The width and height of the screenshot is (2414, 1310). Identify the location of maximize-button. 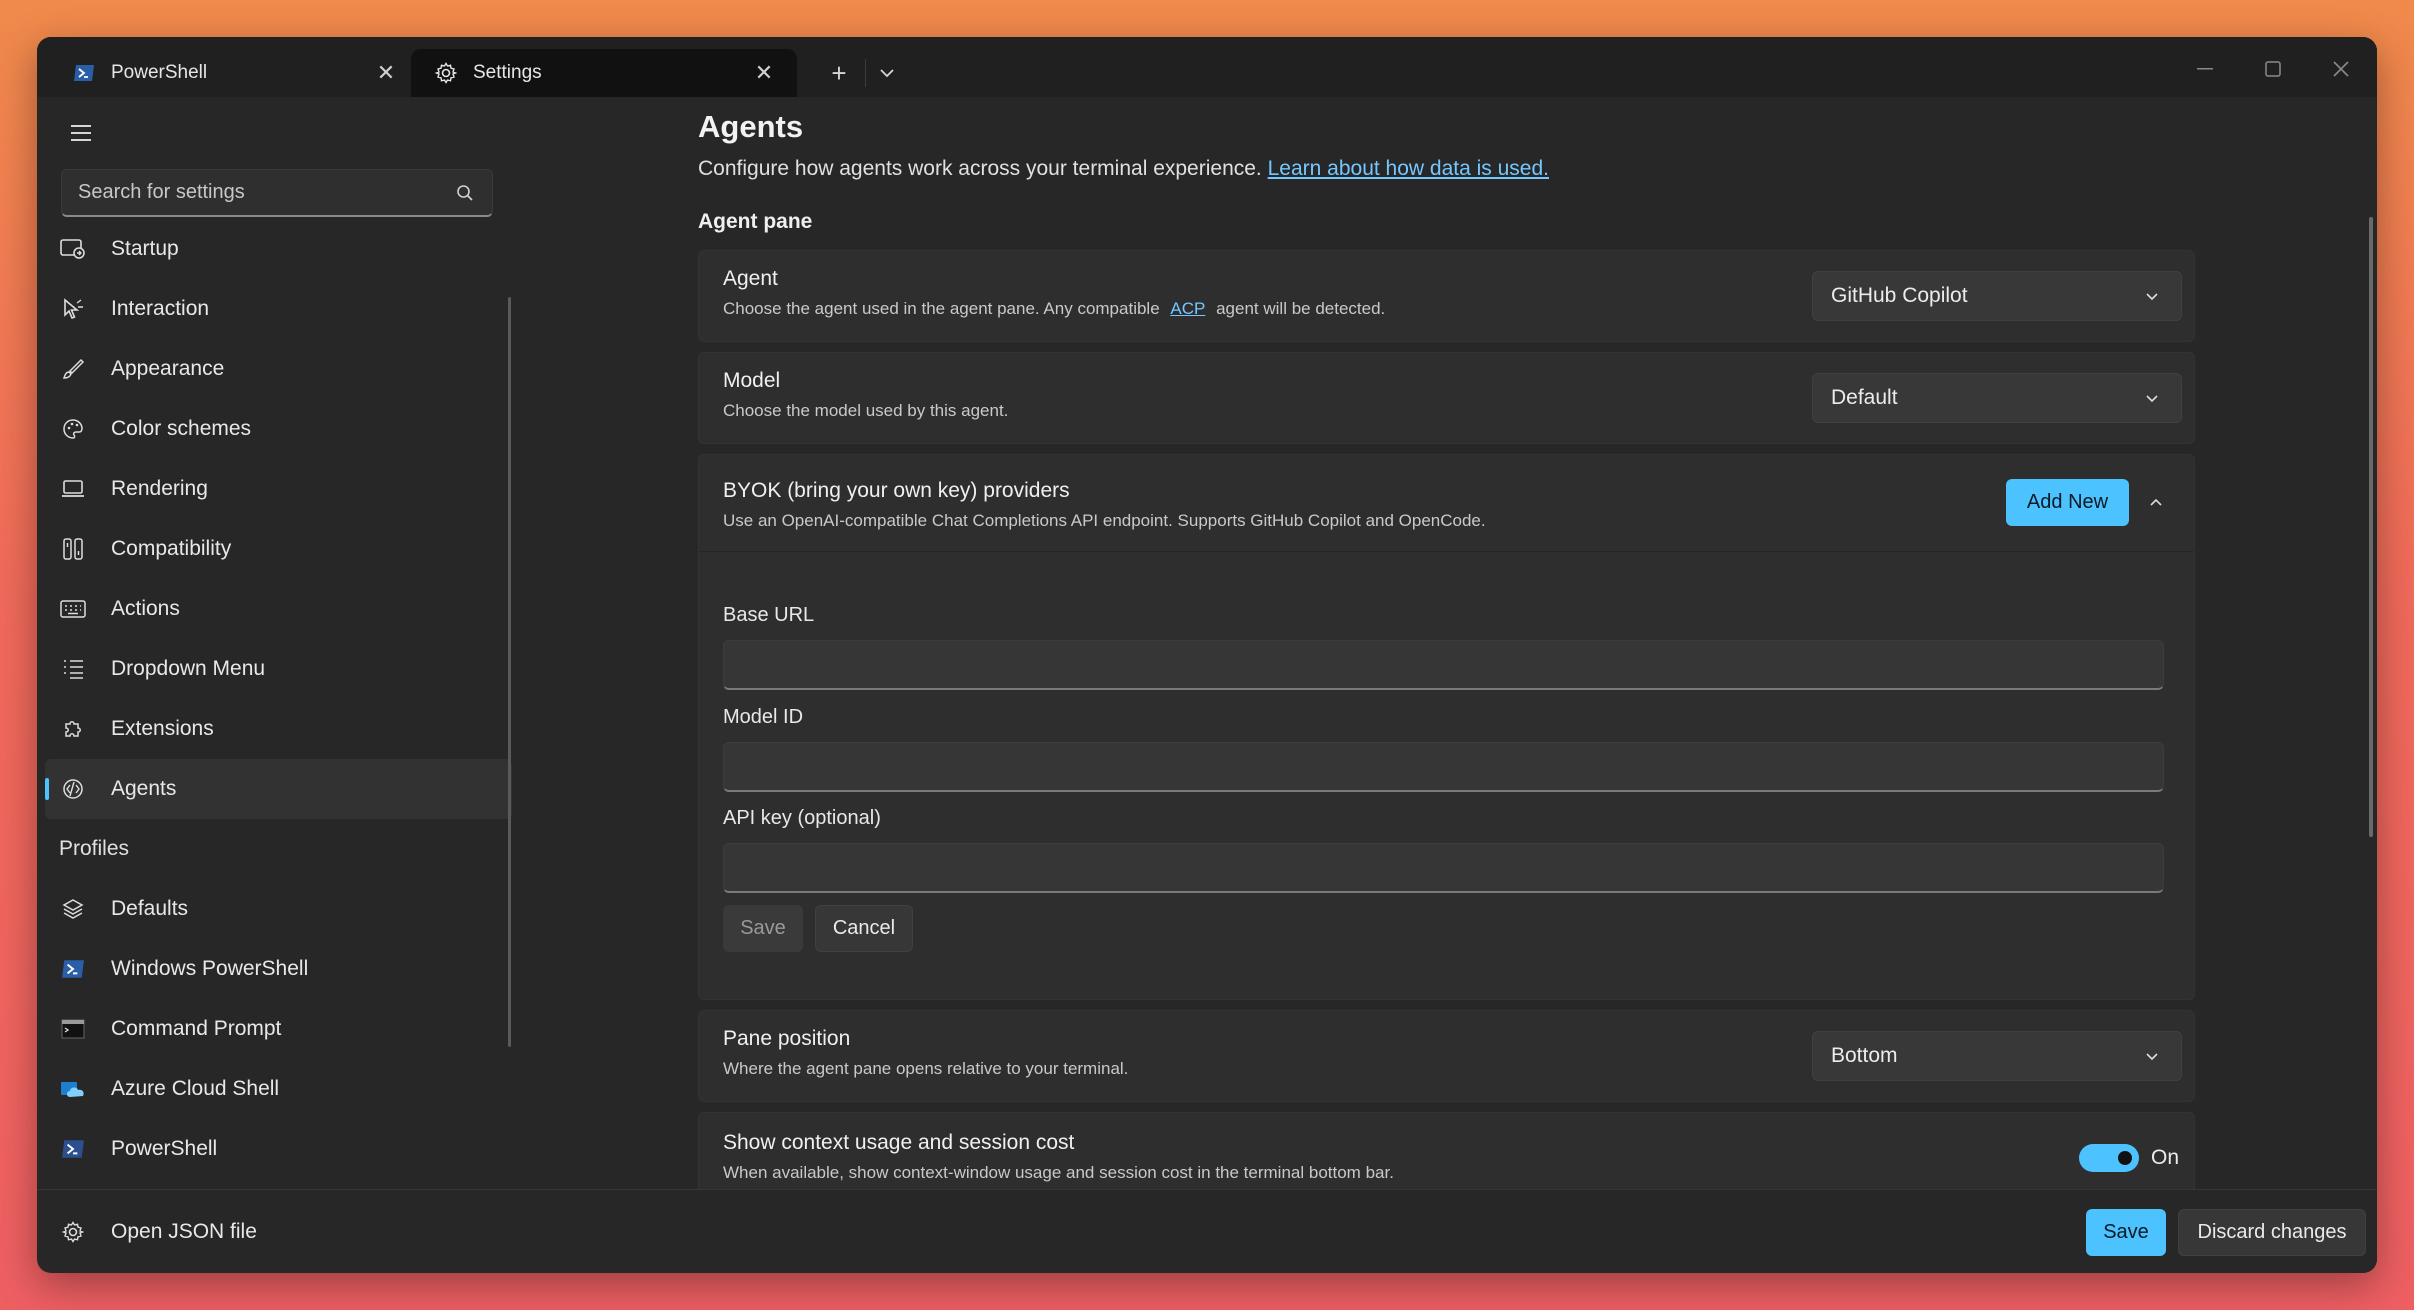
(2273, 69).